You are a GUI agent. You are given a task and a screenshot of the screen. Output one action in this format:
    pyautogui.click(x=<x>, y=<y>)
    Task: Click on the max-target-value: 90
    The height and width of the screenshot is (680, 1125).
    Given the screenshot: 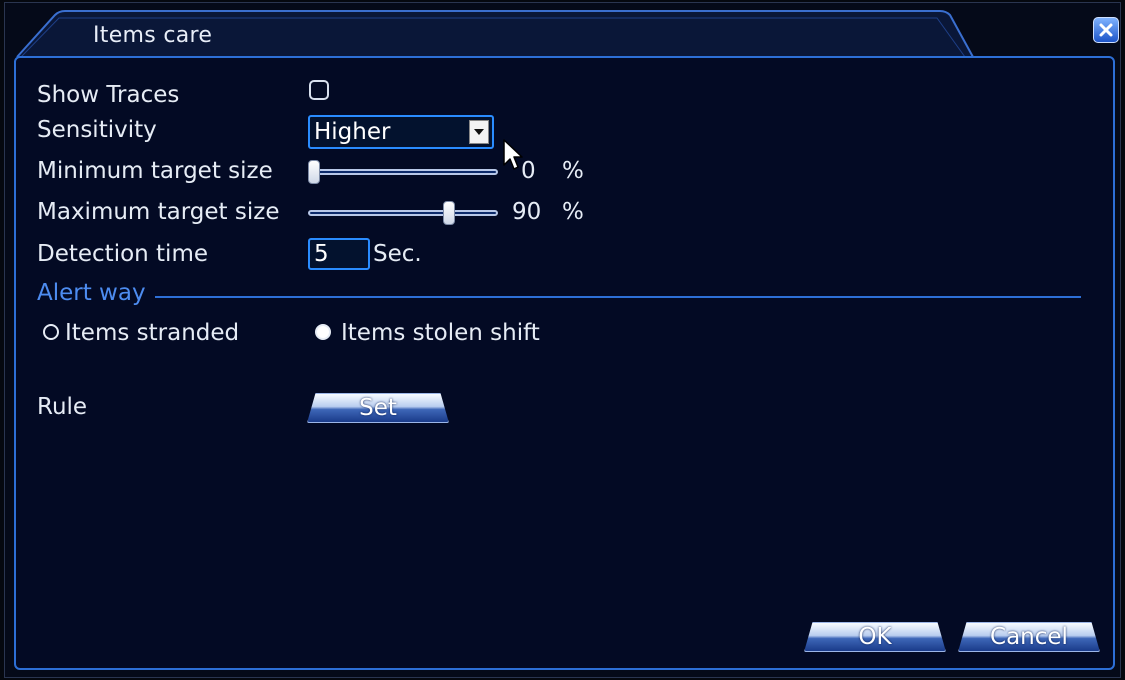 What is the action you would take?
    pyautogui.click(x=527, y=212)
    